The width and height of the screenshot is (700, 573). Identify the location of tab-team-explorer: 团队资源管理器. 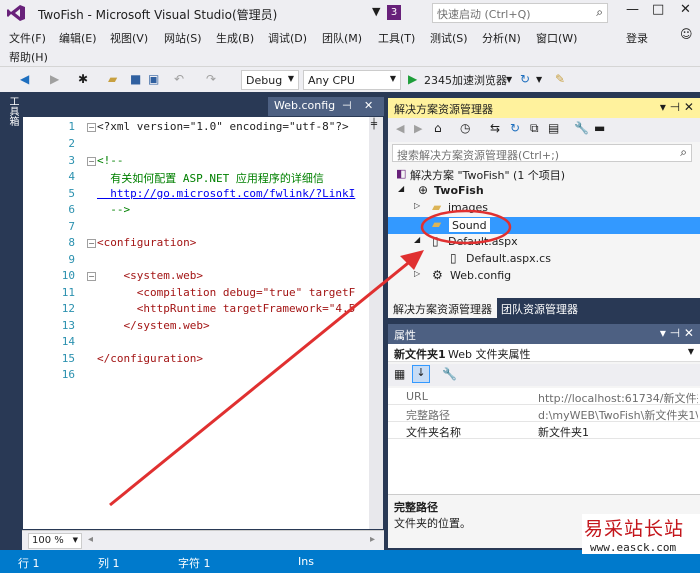
(539, 308).